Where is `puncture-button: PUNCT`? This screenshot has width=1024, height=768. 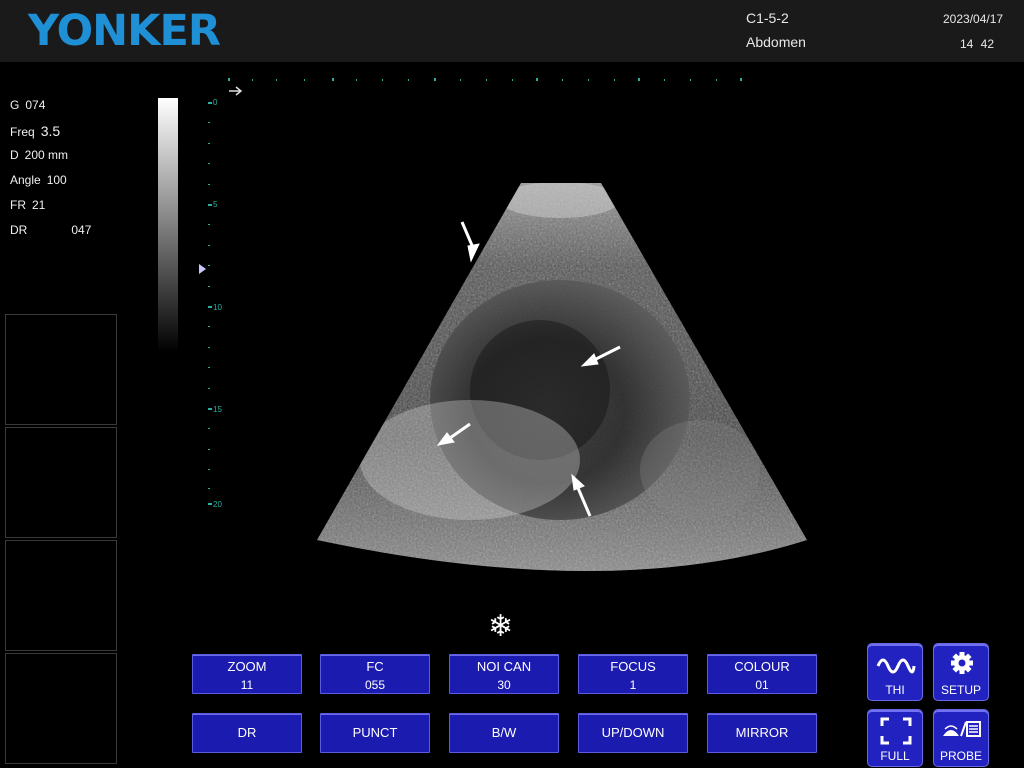
puncture-button: PUNCT is located at coordinates (375, 733).